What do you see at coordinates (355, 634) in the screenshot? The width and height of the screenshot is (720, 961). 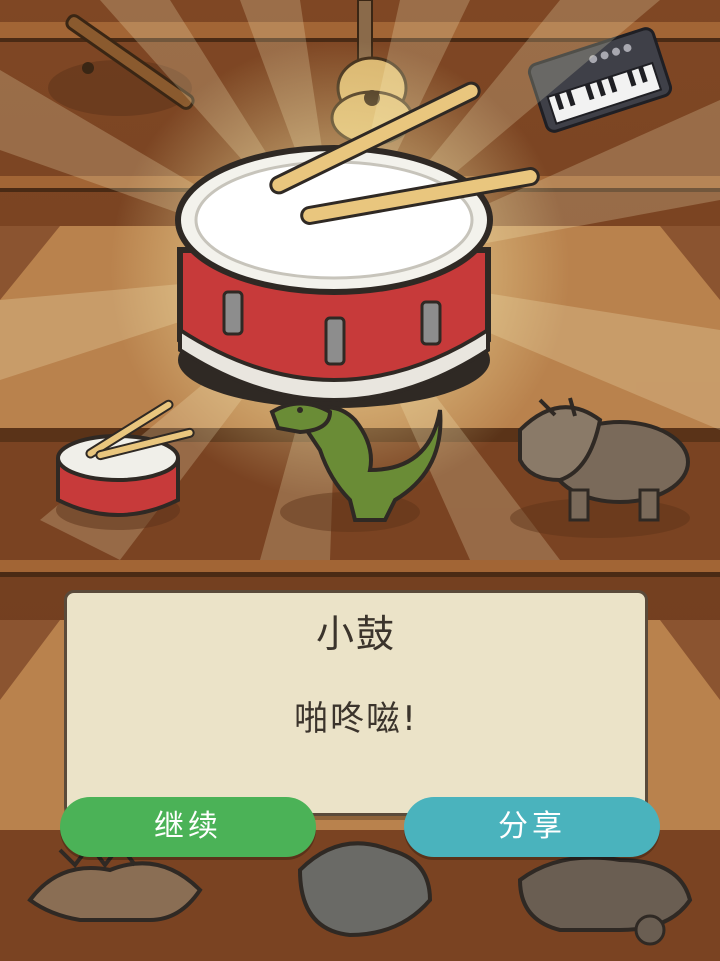 I see `instrument-name: 小鼓` at bounding box center [355, 634].